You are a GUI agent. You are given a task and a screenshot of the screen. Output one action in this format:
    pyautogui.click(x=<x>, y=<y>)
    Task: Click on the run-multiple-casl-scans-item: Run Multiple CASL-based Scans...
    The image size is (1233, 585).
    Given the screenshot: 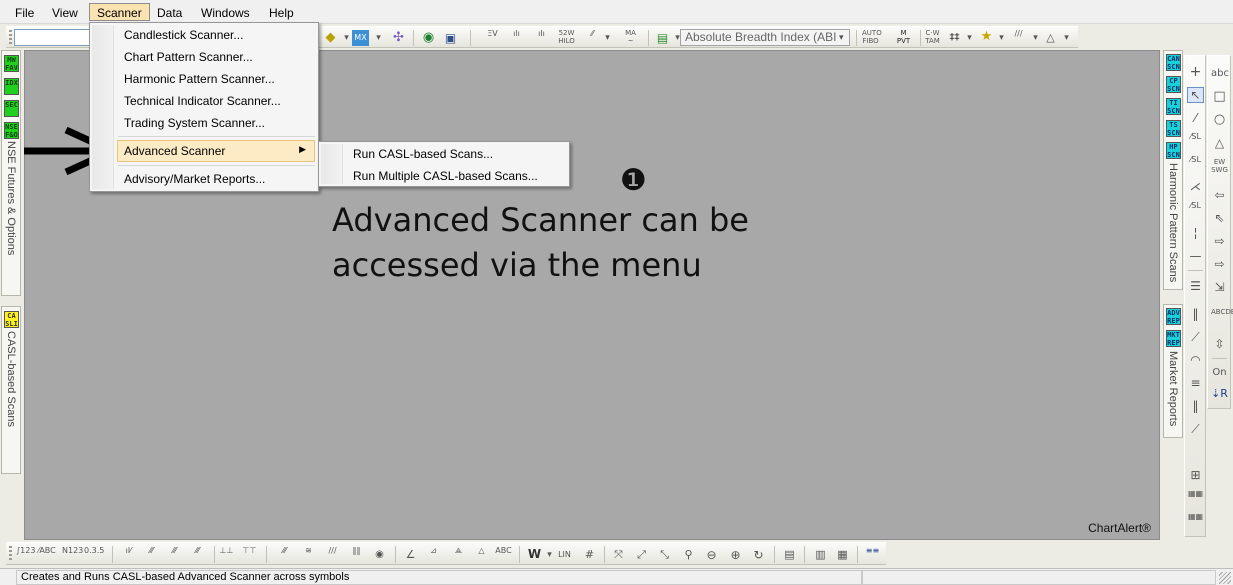 What is the action you would take?
    pyautogui.click(x=445, y=176)
    